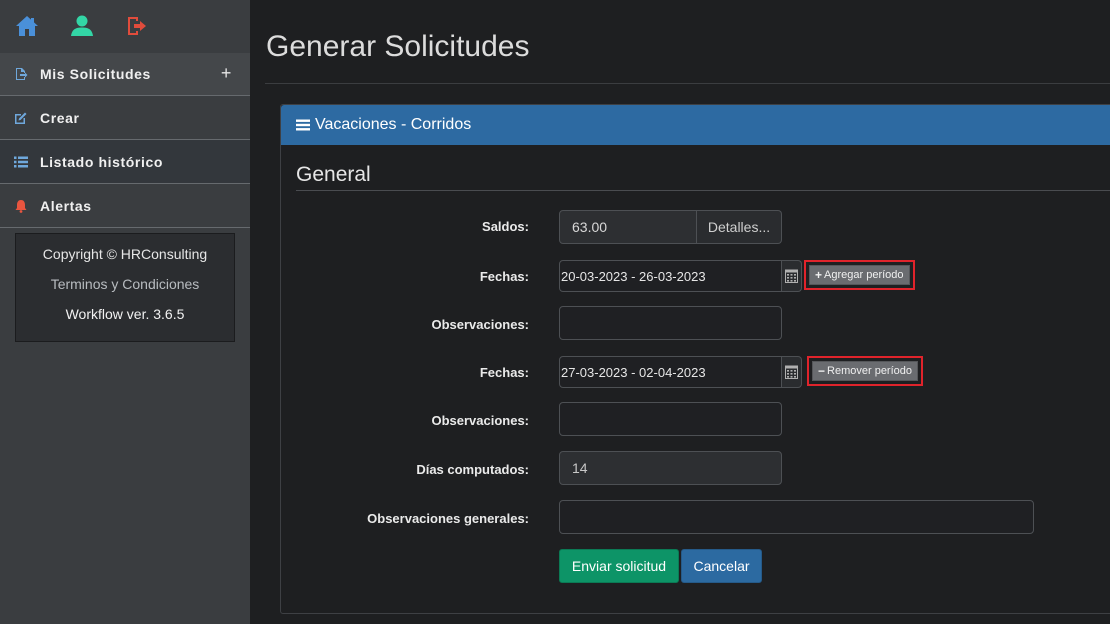 The width and height of the screenshot is (1110, 624). What do you see at coordinates (687, 83) in the screenshot?
I see `title-divider` at bounding box center [687, 83].